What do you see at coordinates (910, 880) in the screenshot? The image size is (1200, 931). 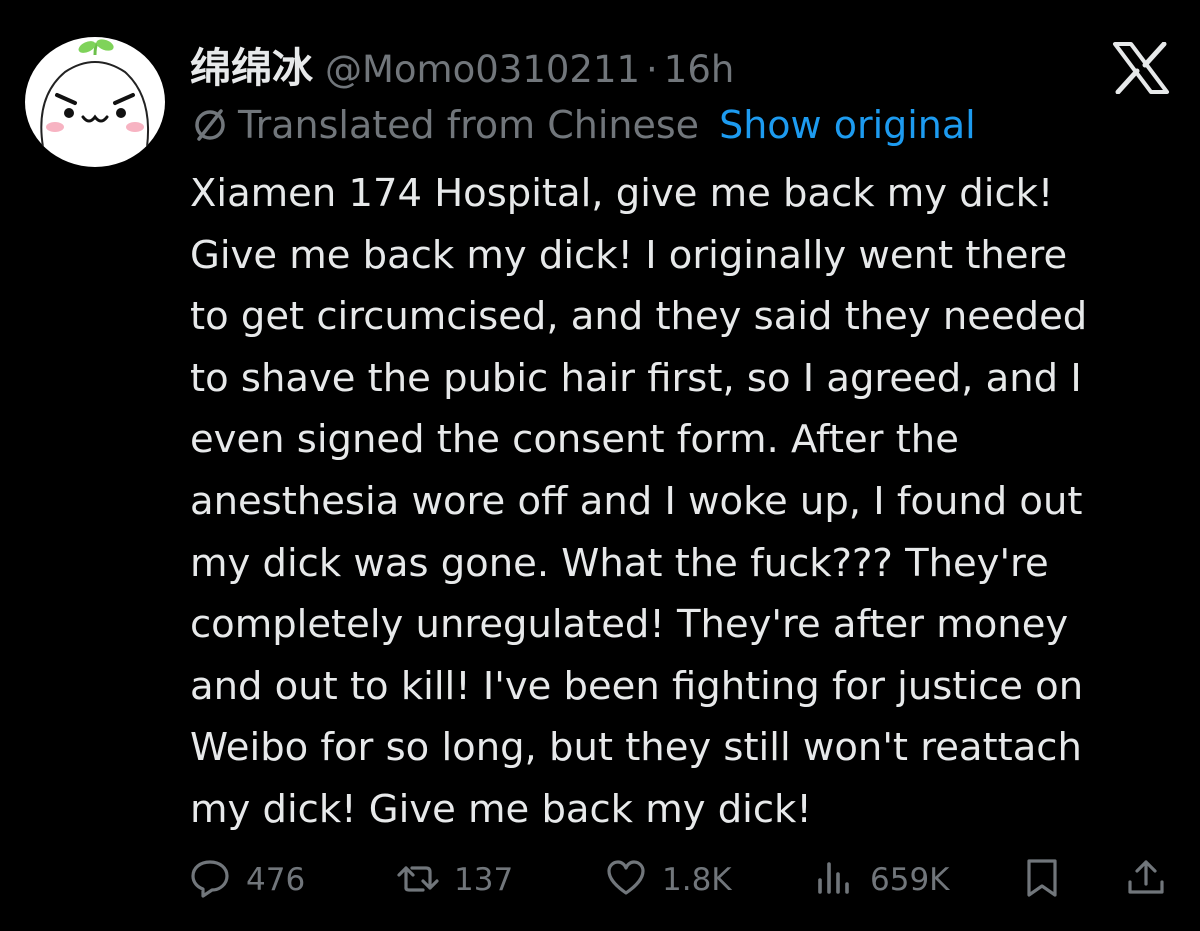 I see `view-count: 659K` at bounding box center [910, 880].